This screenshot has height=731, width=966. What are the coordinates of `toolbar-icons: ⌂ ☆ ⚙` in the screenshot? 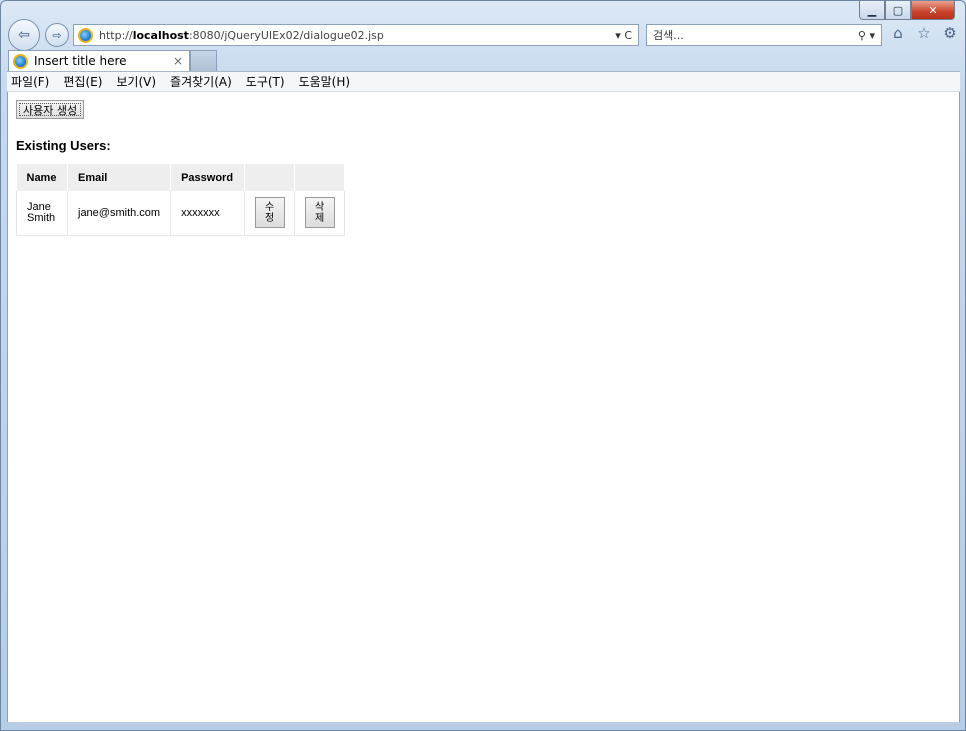 It's located at (924, 33).